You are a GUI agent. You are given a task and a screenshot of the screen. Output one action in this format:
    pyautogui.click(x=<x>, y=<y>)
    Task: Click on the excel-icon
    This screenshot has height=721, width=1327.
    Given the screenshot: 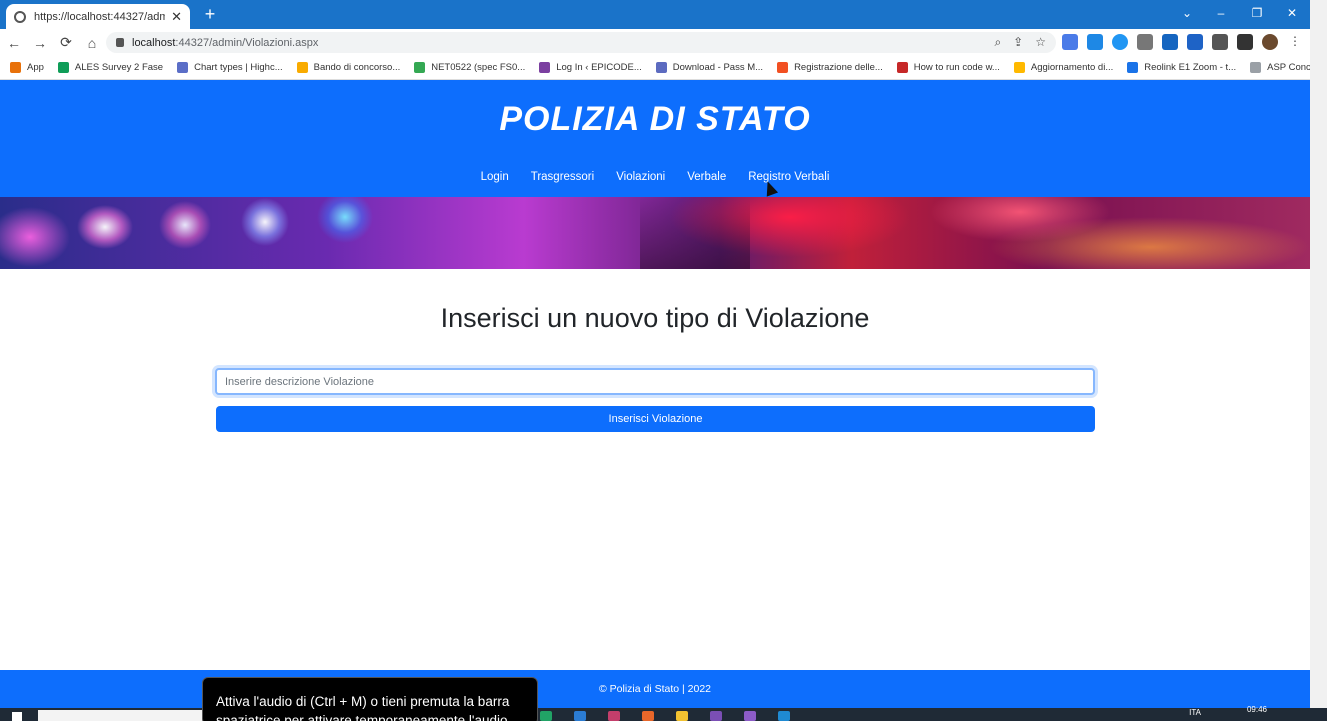 What is the action you would take?
    pyautogui.click(x=546, y=716)
    